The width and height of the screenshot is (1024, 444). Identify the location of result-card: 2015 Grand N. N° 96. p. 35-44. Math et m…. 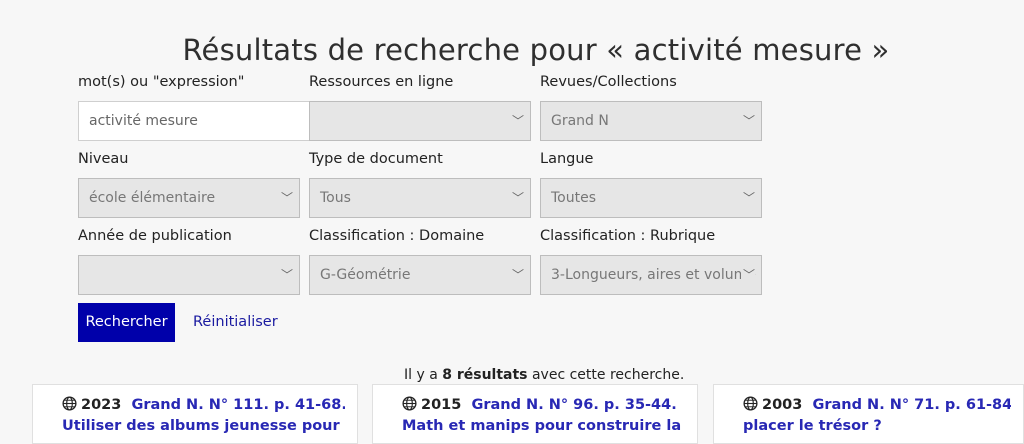
(535, 414).